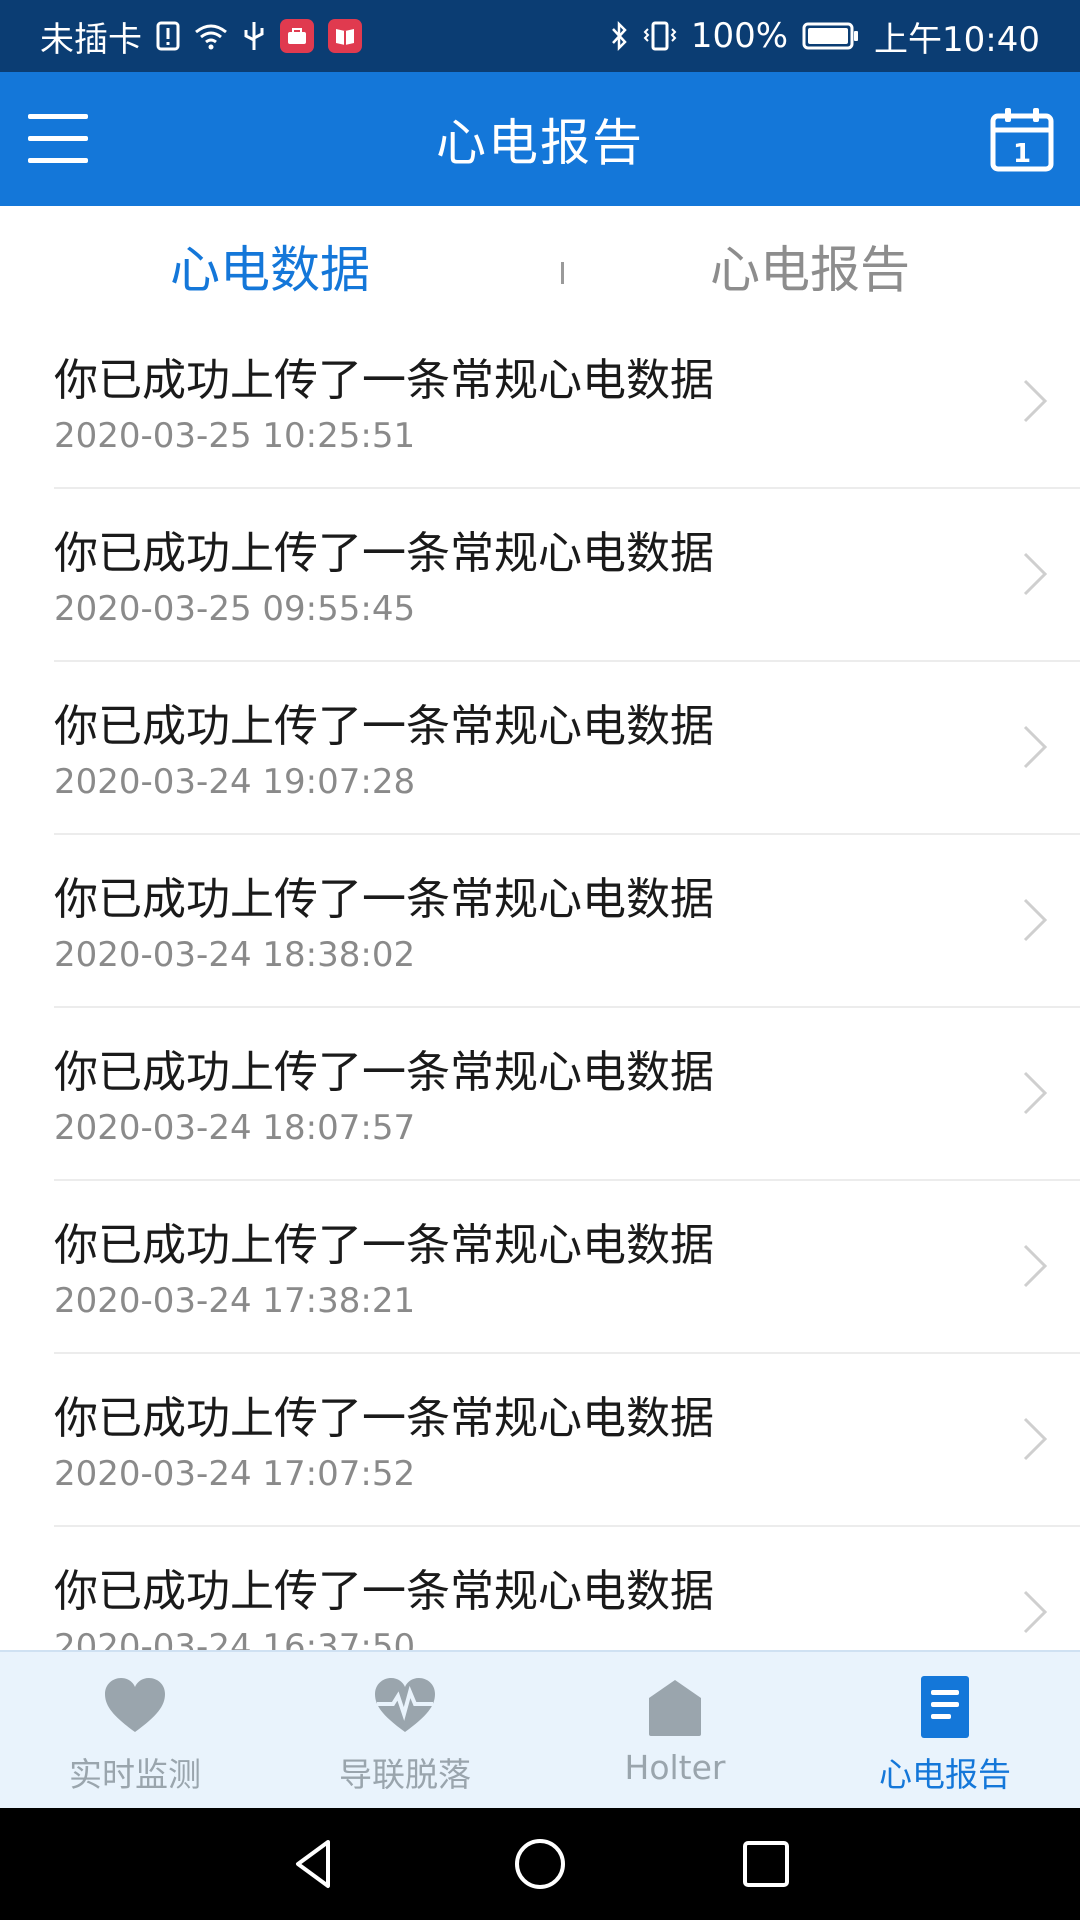 The image size is (1080, 1920). Describe the element at coordinates (660, 36) in the screenshot. I see `vibrate-icon` at that location.